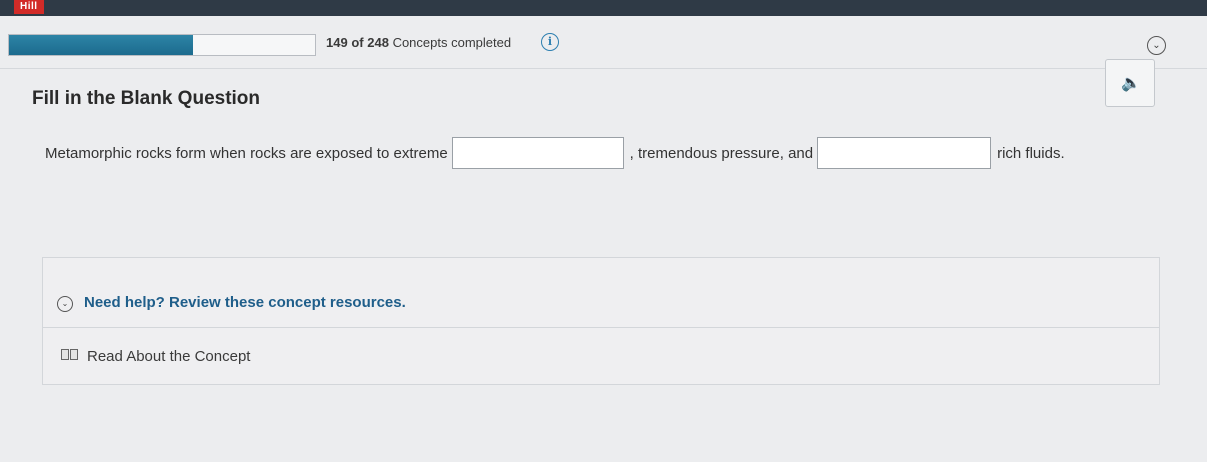 This screenshot has width=1207, height=462. What do you see at coordinates (146, 98) in the screenshot?
I see `question-title: Fill in the Blank Question` at bounding box center [146, 98].